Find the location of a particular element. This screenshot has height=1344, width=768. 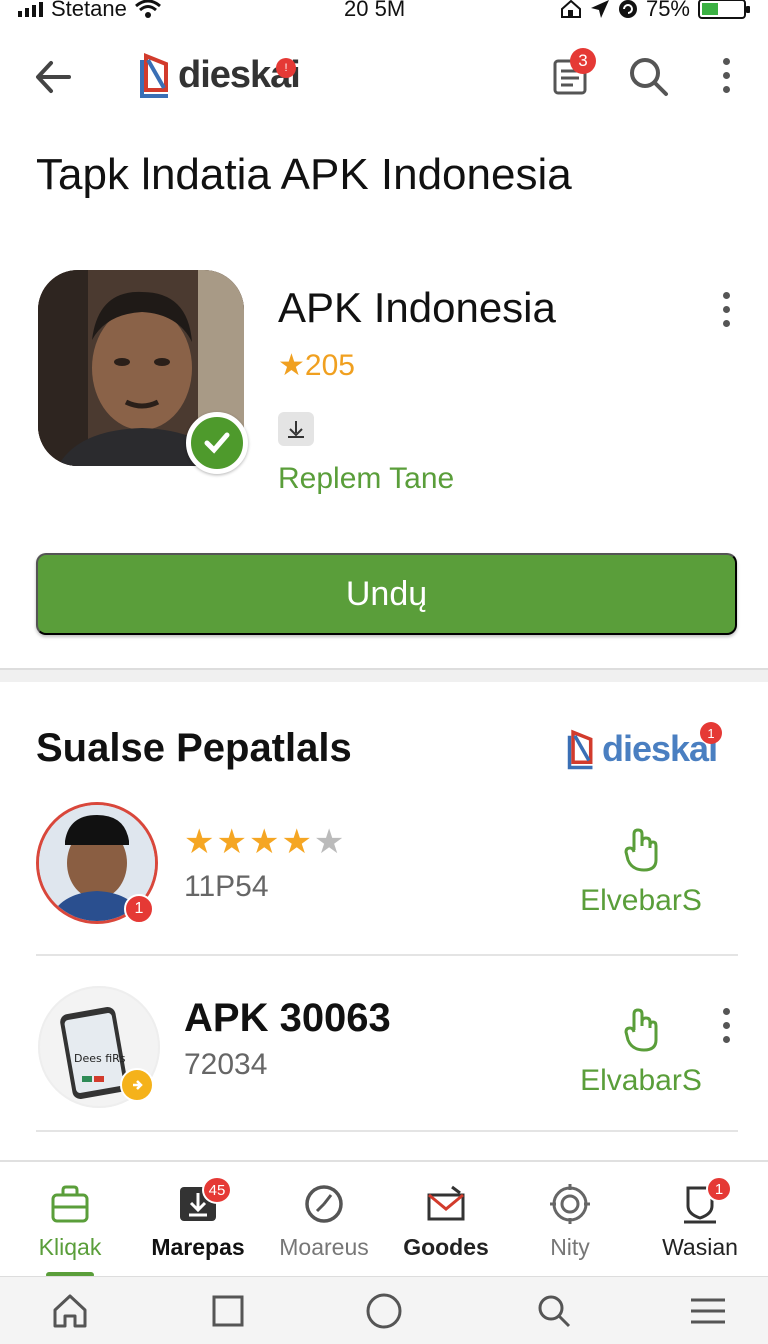

nav-item-goodes: Goodes is located at coordinates (446, 1220).